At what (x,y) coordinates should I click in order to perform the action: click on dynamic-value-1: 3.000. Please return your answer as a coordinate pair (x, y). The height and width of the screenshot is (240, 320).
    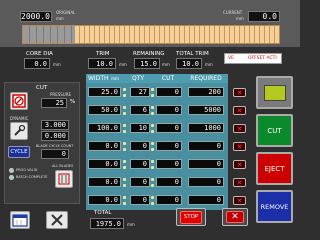
    Looking at the image, I should click on (55, 125).